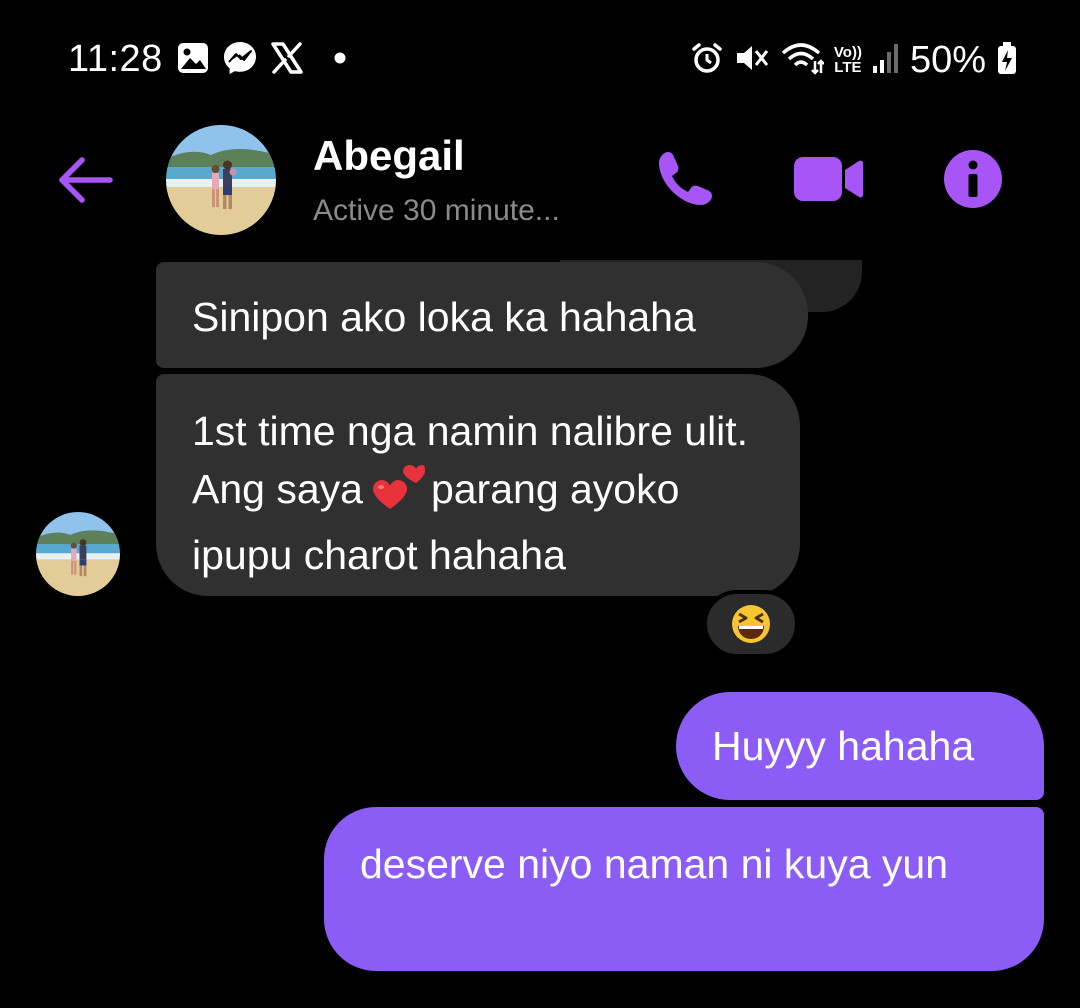  Describe the element at coordinates (843, 746) in the screenshot. I see `message-text: Huyyy hahaha` at that location.